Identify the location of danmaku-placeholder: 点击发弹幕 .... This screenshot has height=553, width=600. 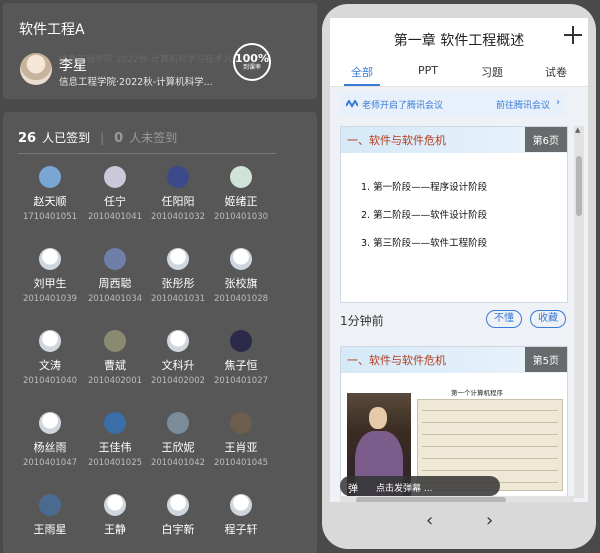
(404, 489).